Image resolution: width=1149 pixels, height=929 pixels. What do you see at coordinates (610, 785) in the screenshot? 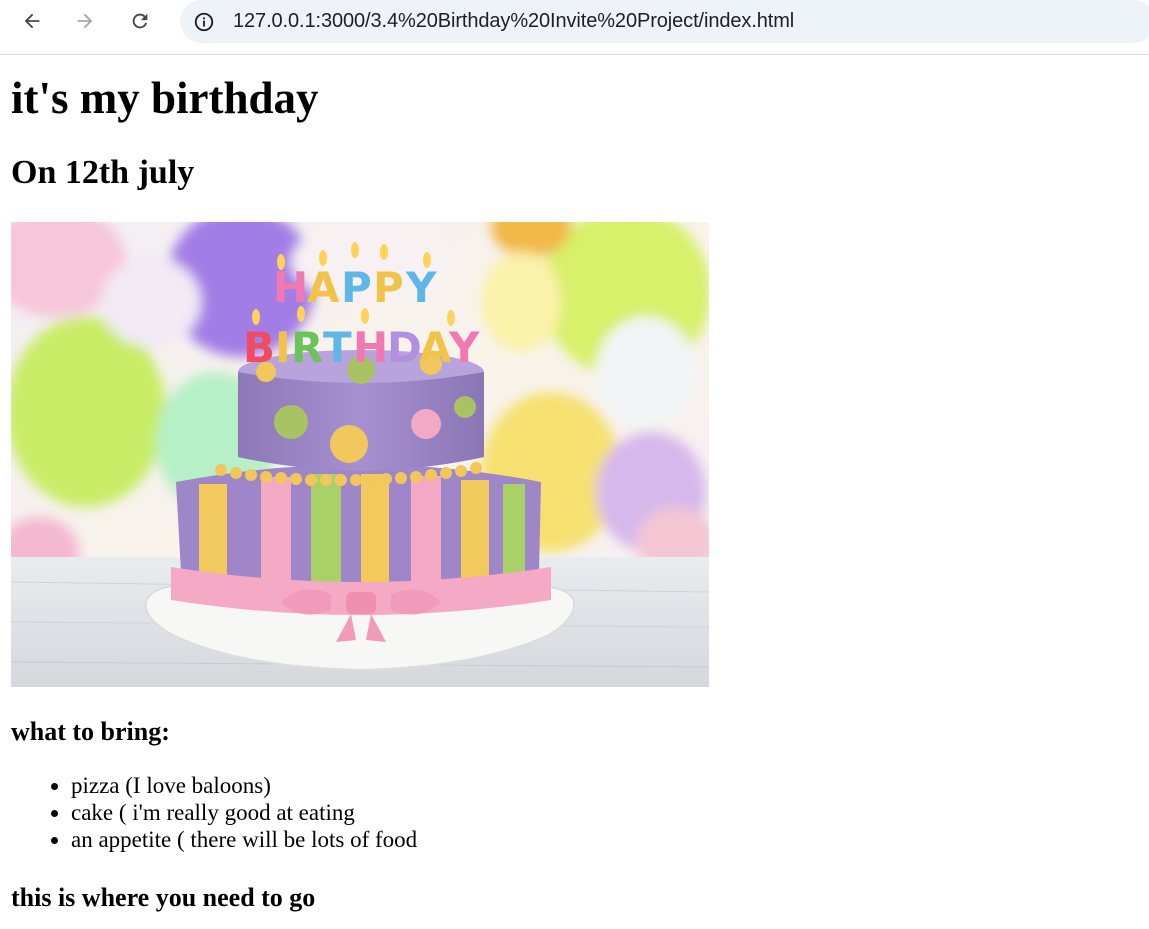
I see `list-item: pizza (I love baloons)` at bounding box center [610, 785].